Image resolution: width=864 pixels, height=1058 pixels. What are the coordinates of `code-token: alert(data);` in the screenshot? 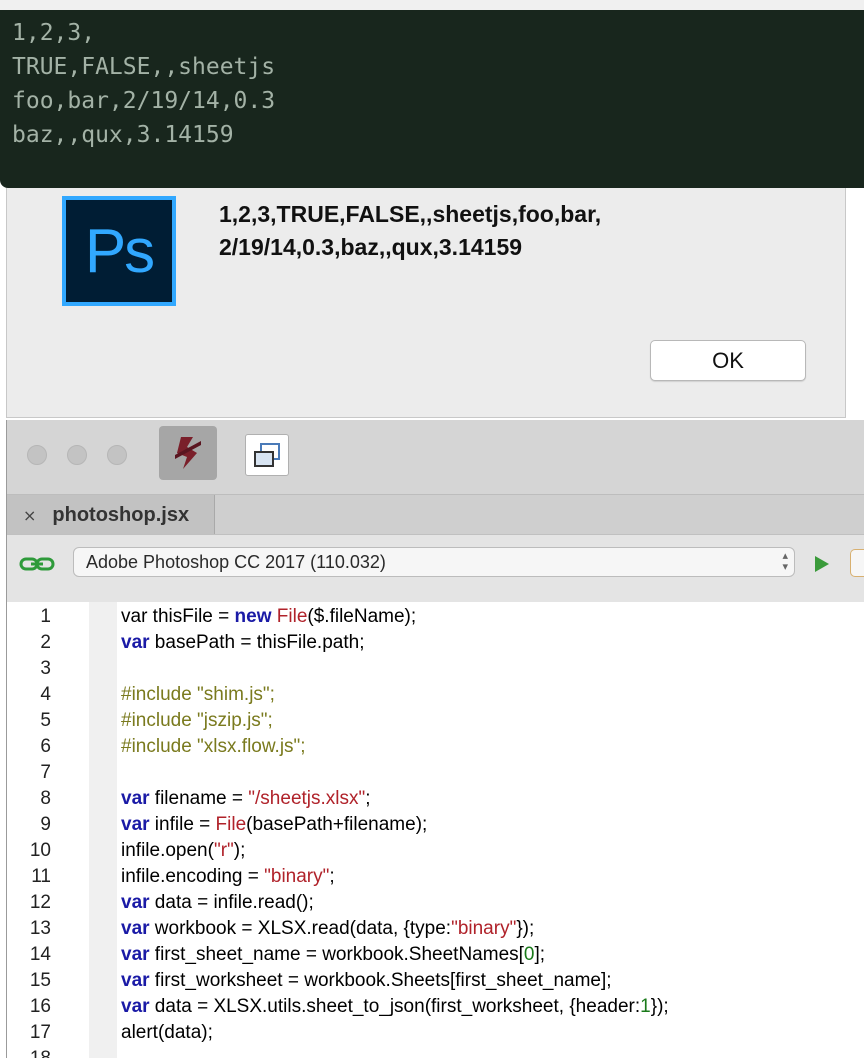 It's located at (167, 1032).